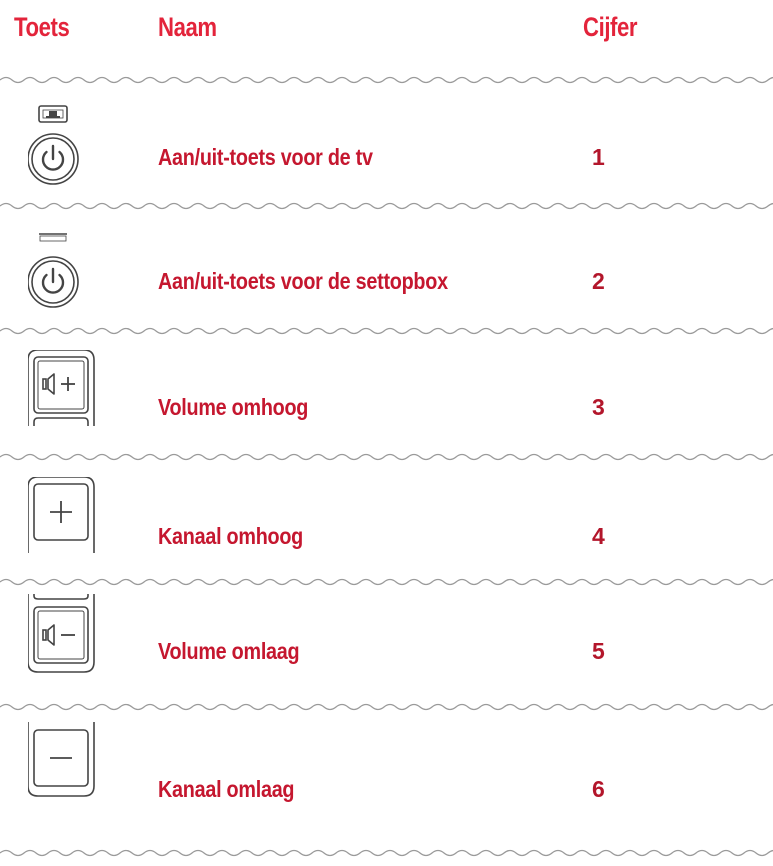 The width and height of the screenshot is (773, 866). What do you see at coordinates (386, 644) in the screenshot?
I see `table-row: Volume omlaag 5` at bounding box center [386, 644].